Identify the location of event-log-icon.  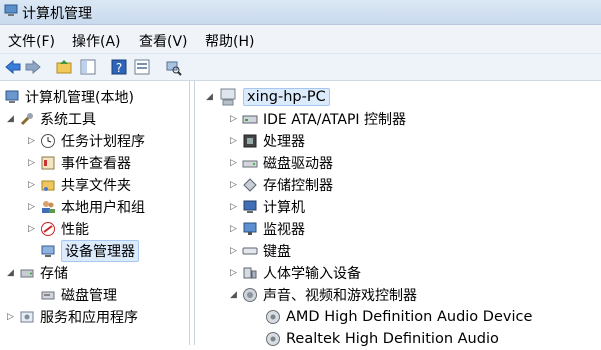
(48, 163).